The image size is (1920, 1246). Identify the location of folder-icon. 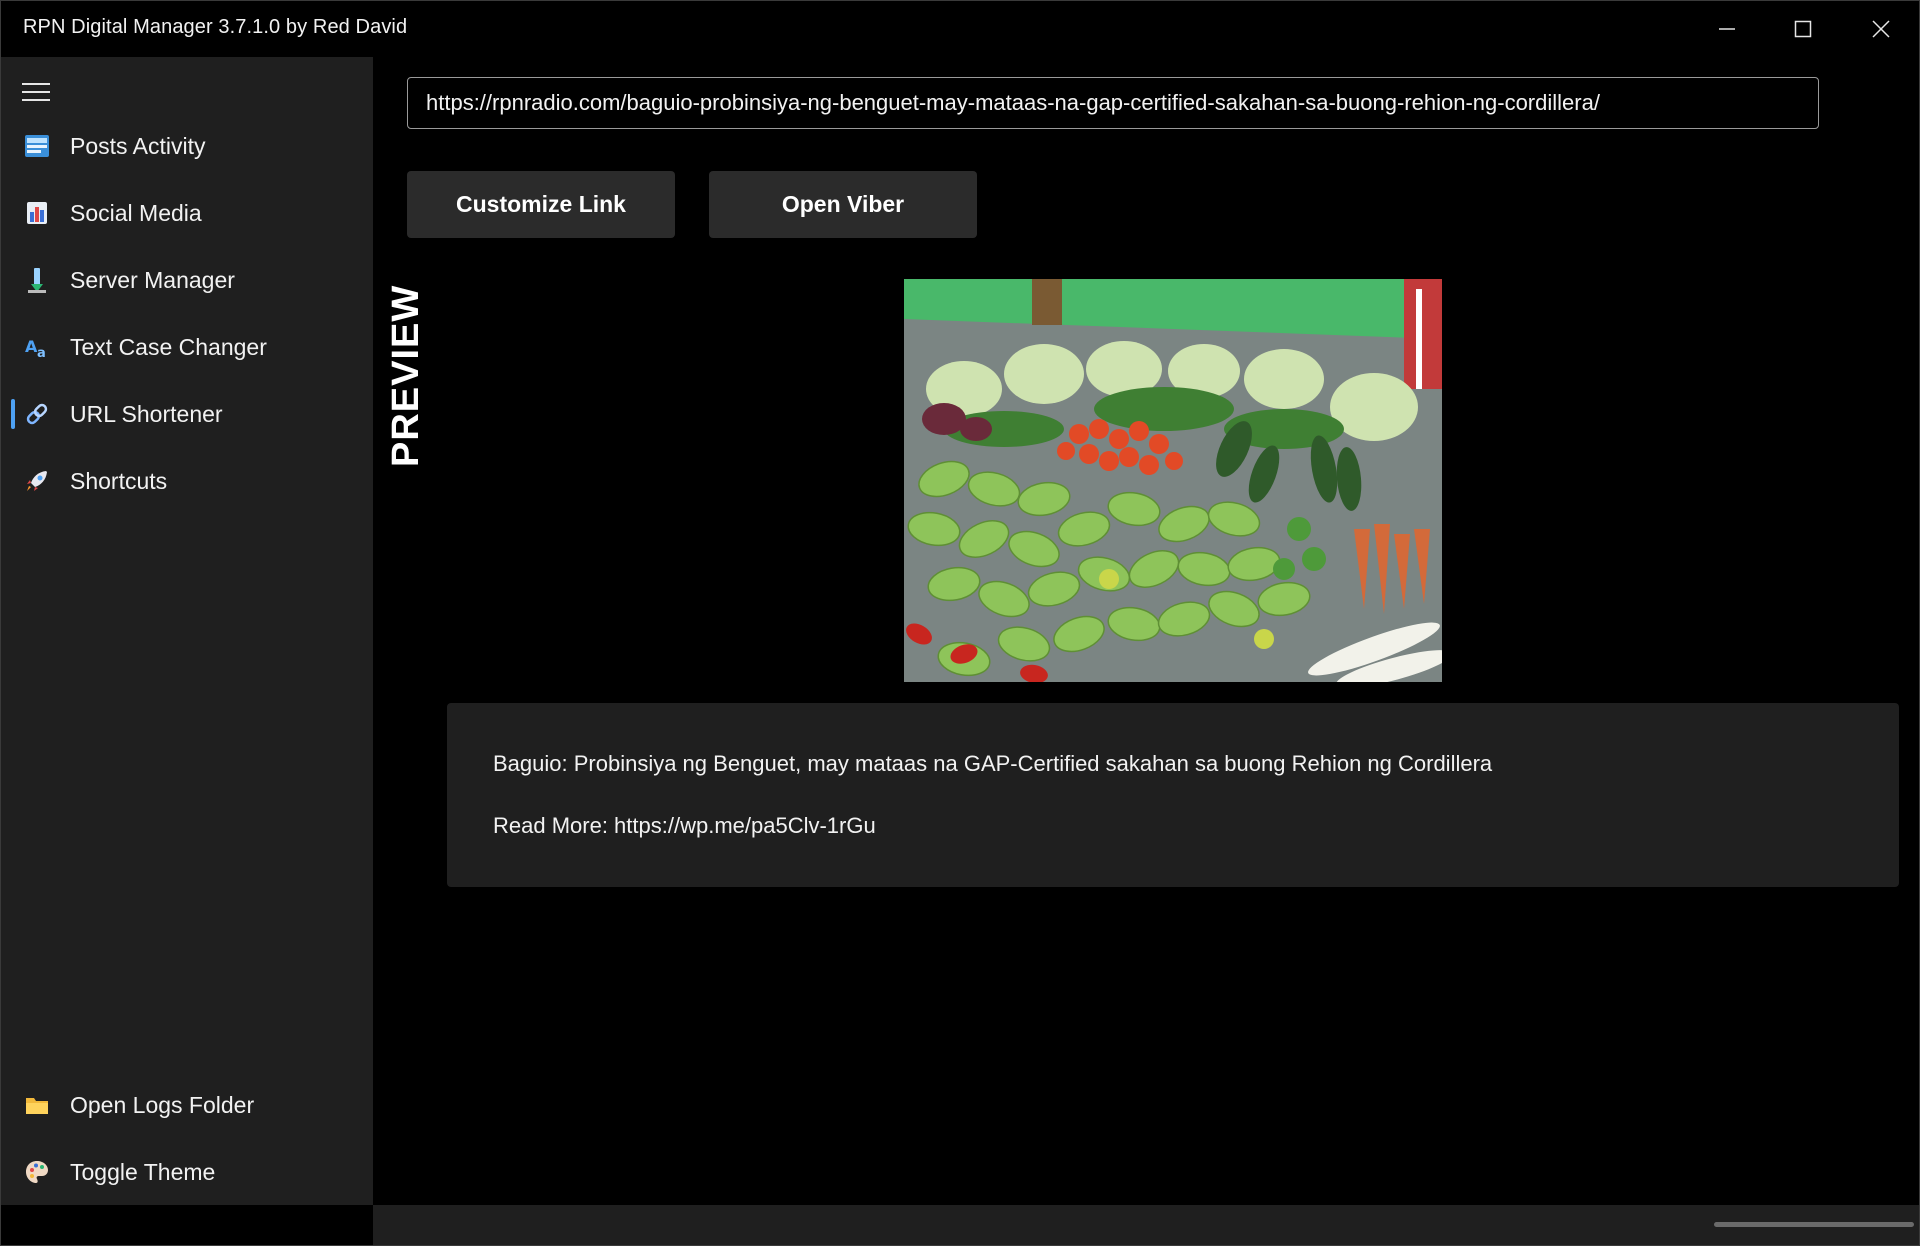
(37, 1105).